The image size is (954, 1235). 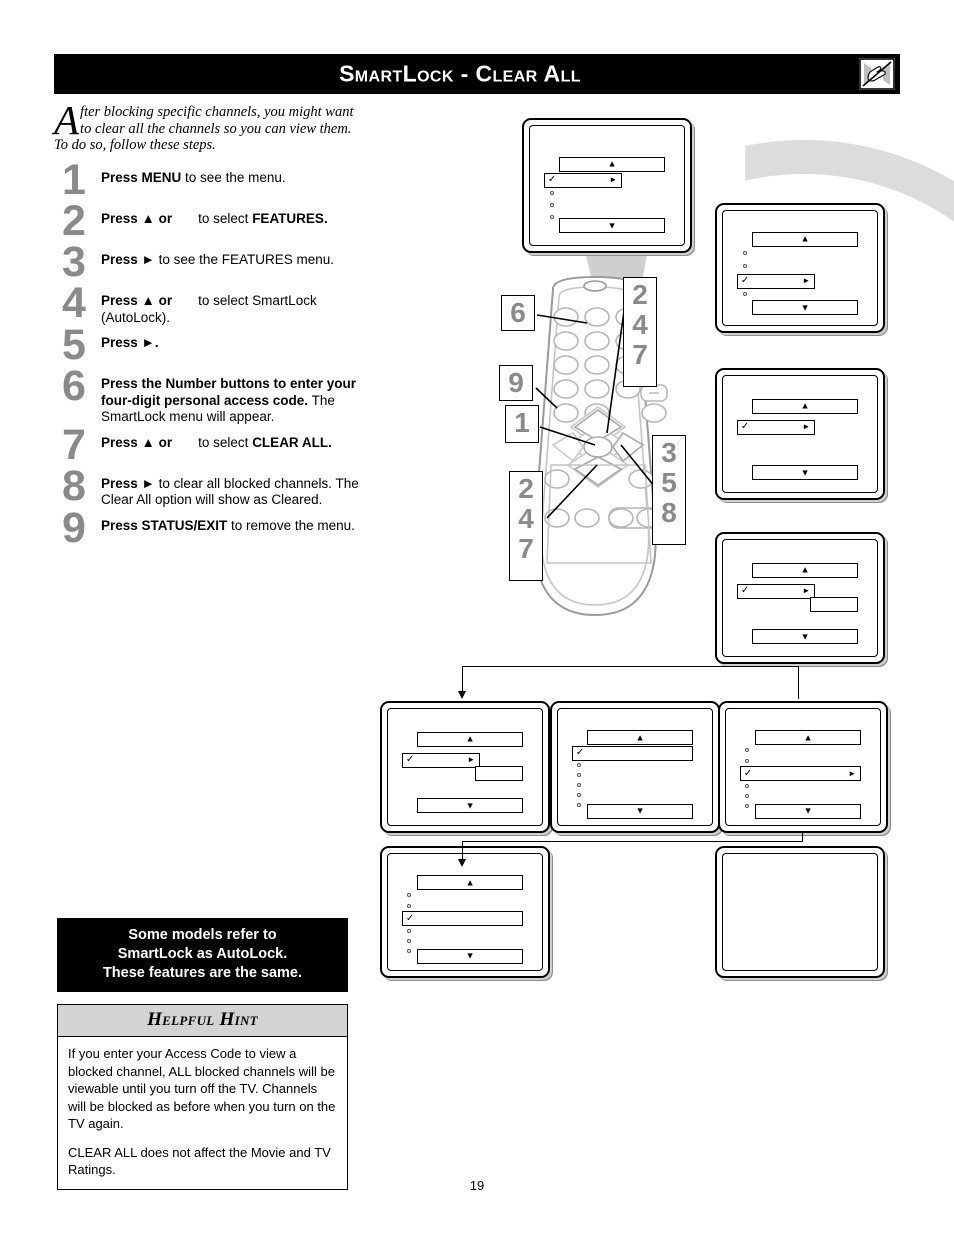 I want to click on callout-247-top: 2 4 7, so click(x=640, y=332).